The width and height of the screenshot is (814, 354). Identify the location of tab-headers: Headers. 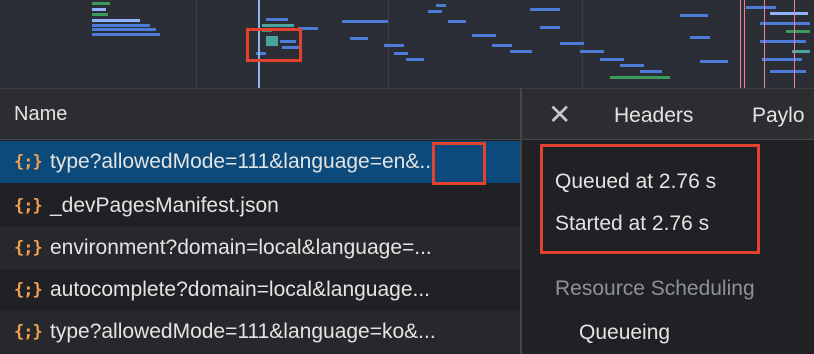
(653, 116).